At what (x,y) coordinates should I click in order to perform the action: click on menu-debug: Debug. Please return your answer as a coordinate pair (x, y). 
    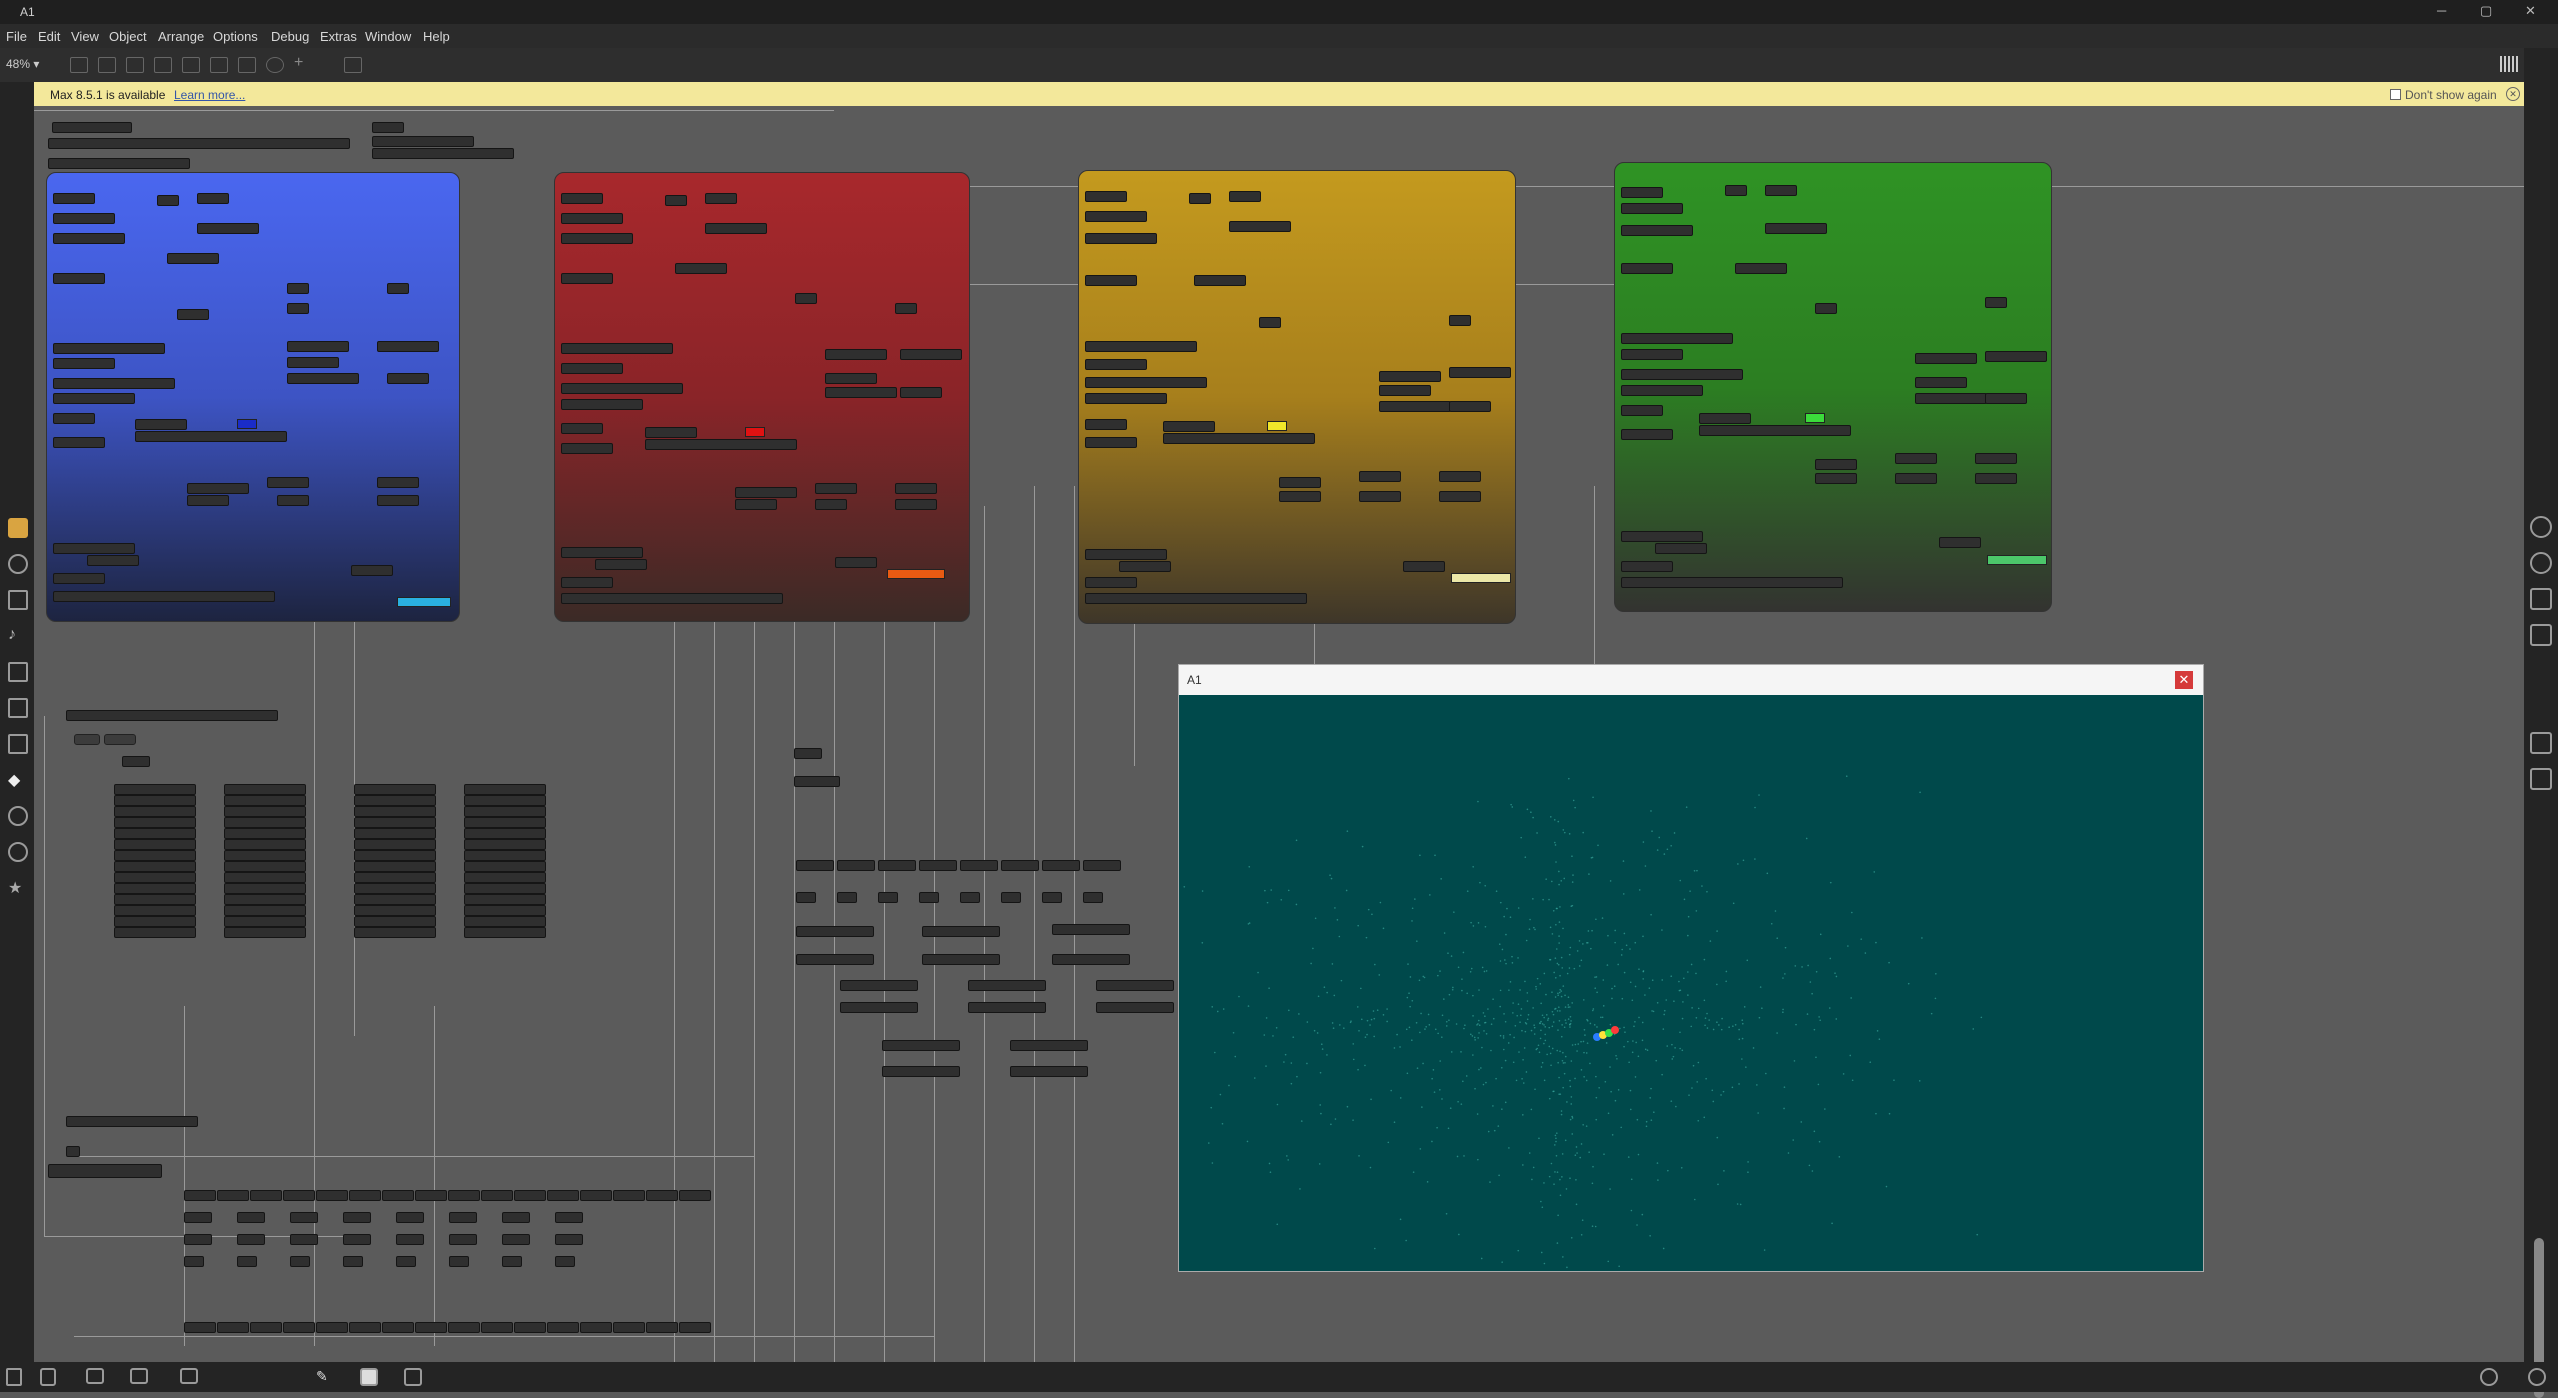
    Looking at the image, I should click on (290, 36).